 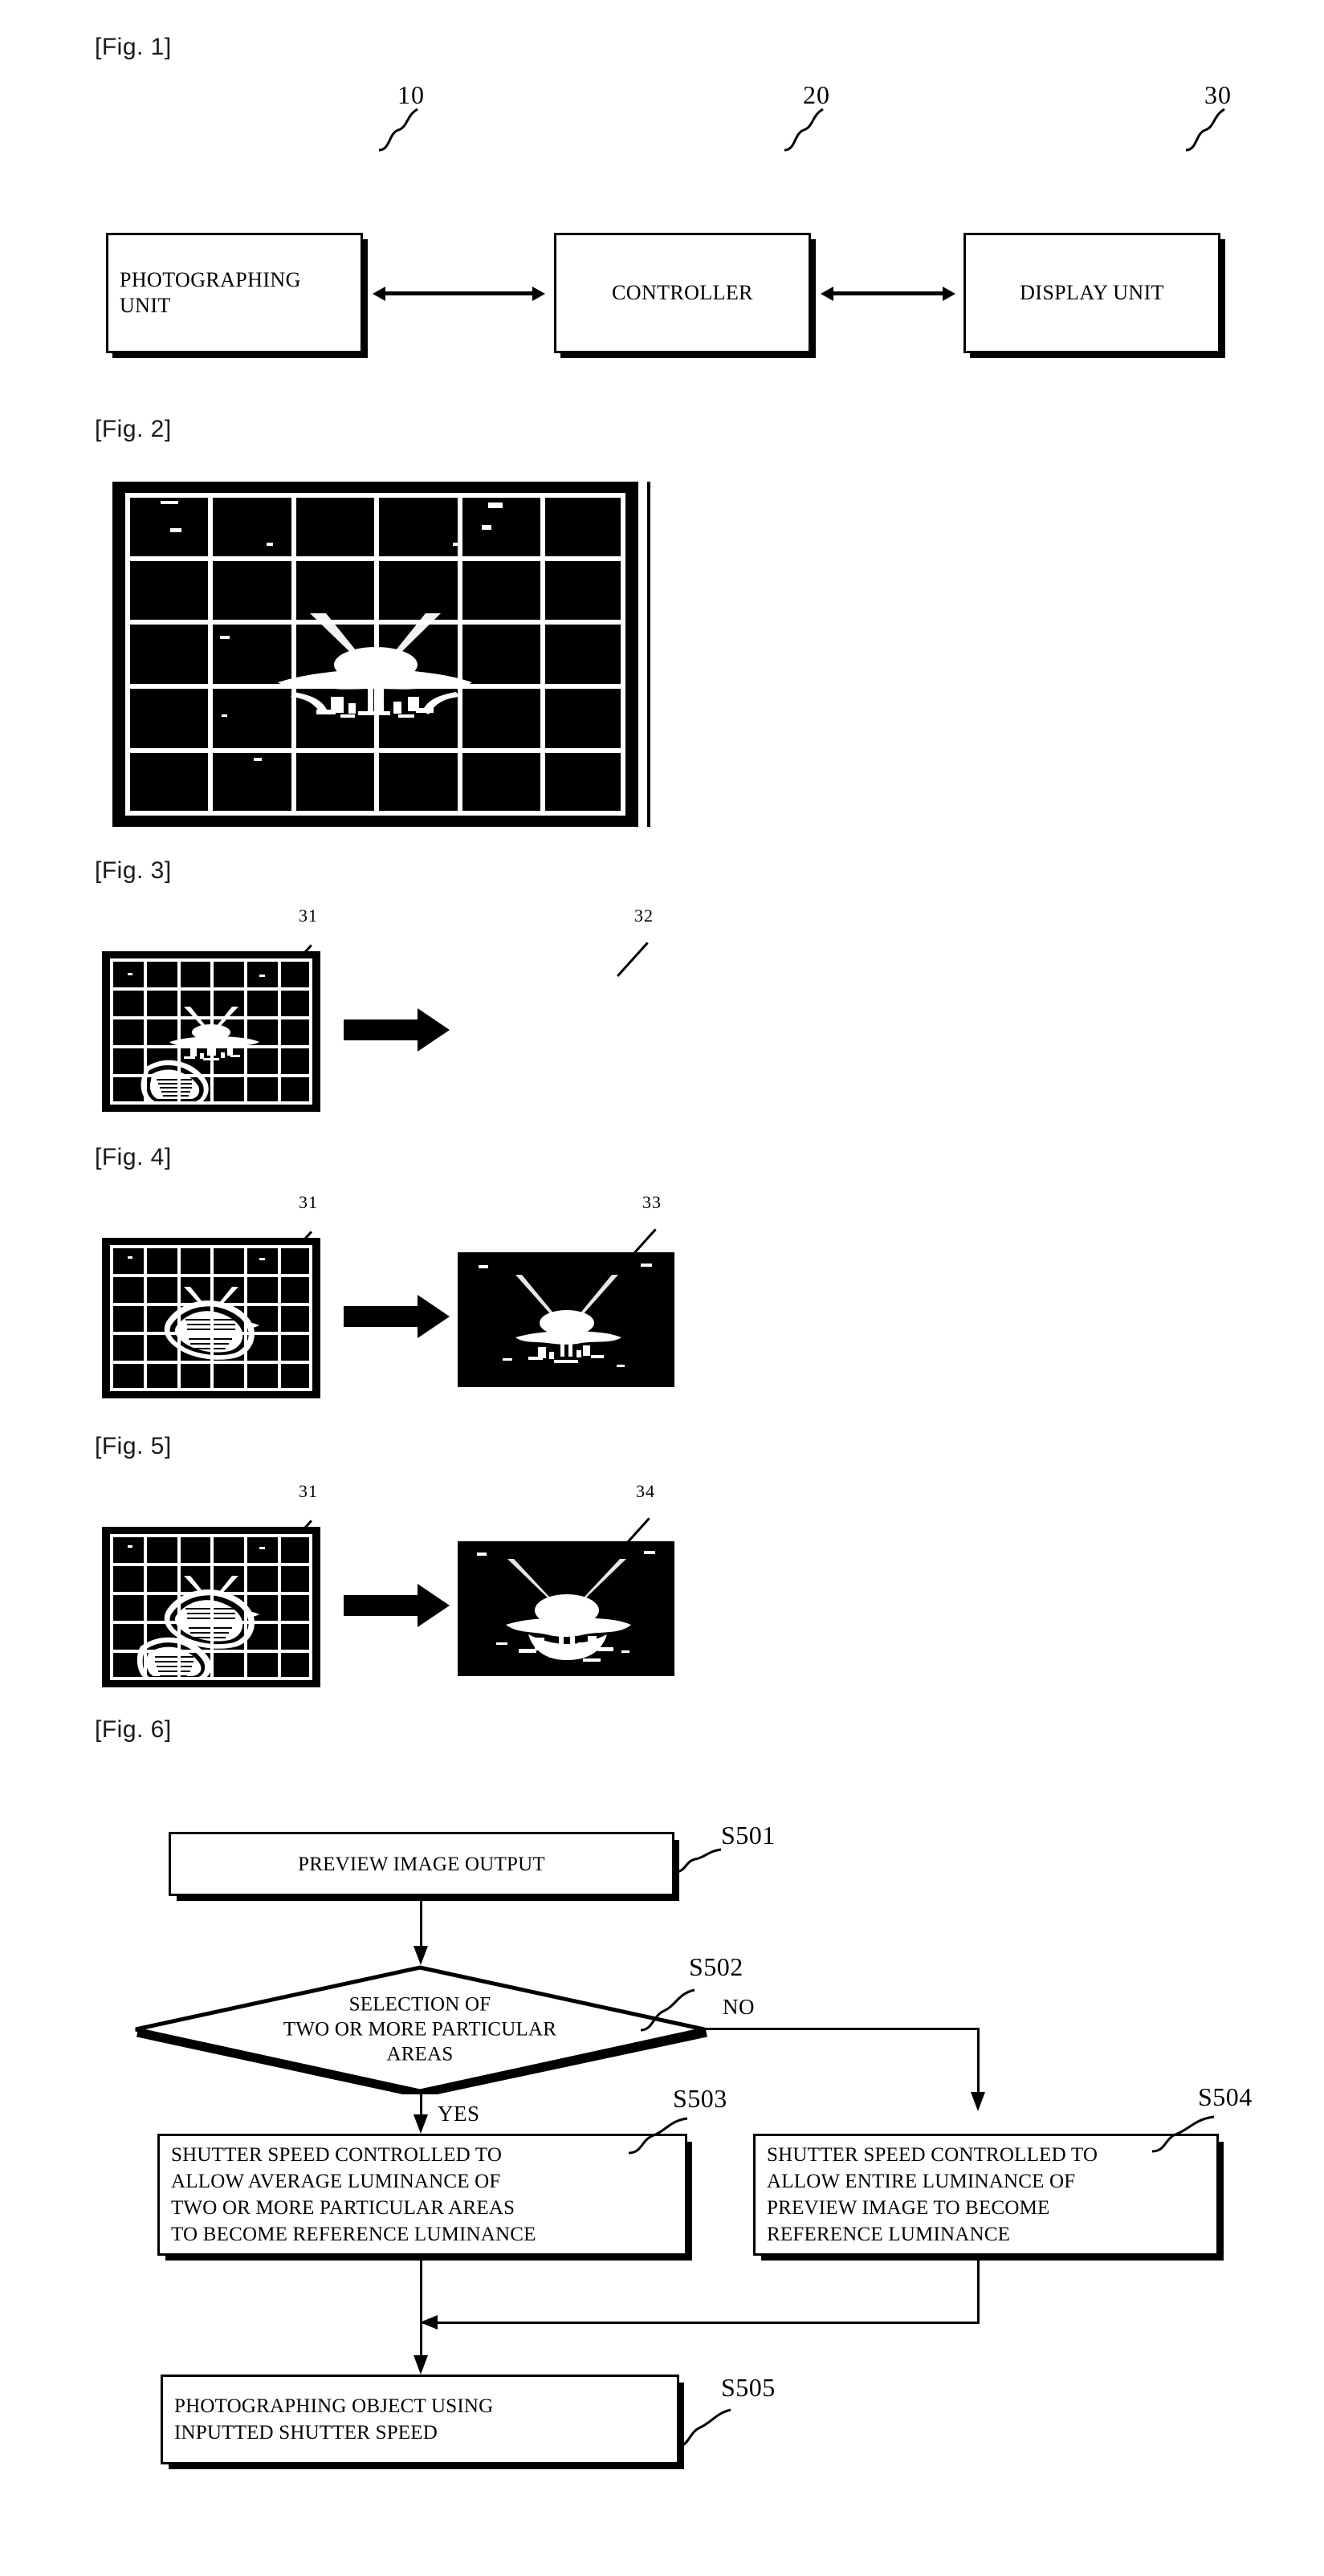 What do you see at coordinates (306, 2433) in the screenshot?
I see `s505-line-2: INPUTTED SHUTTER SPEED` at bounding box center [306, 2433].